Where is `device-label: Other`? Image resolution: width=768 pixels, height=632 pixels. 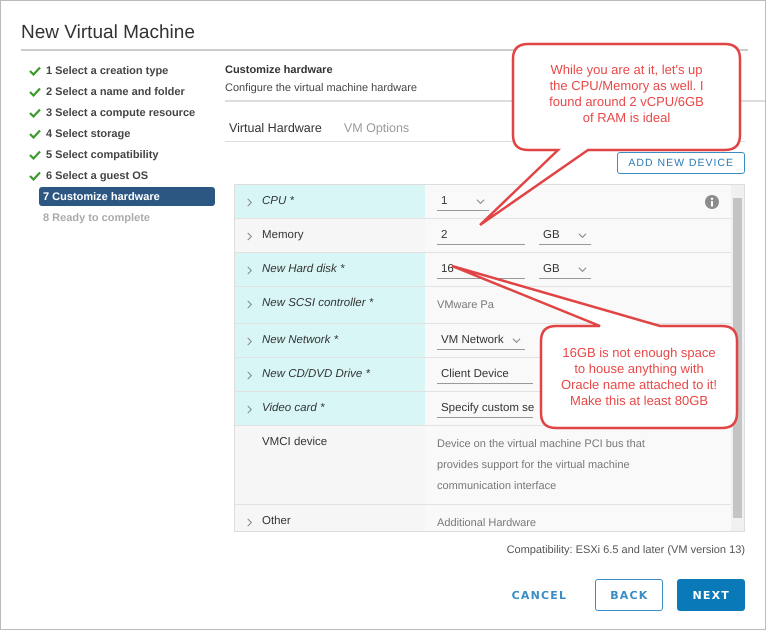
device-label: Other is located at coordinates (276, 521).